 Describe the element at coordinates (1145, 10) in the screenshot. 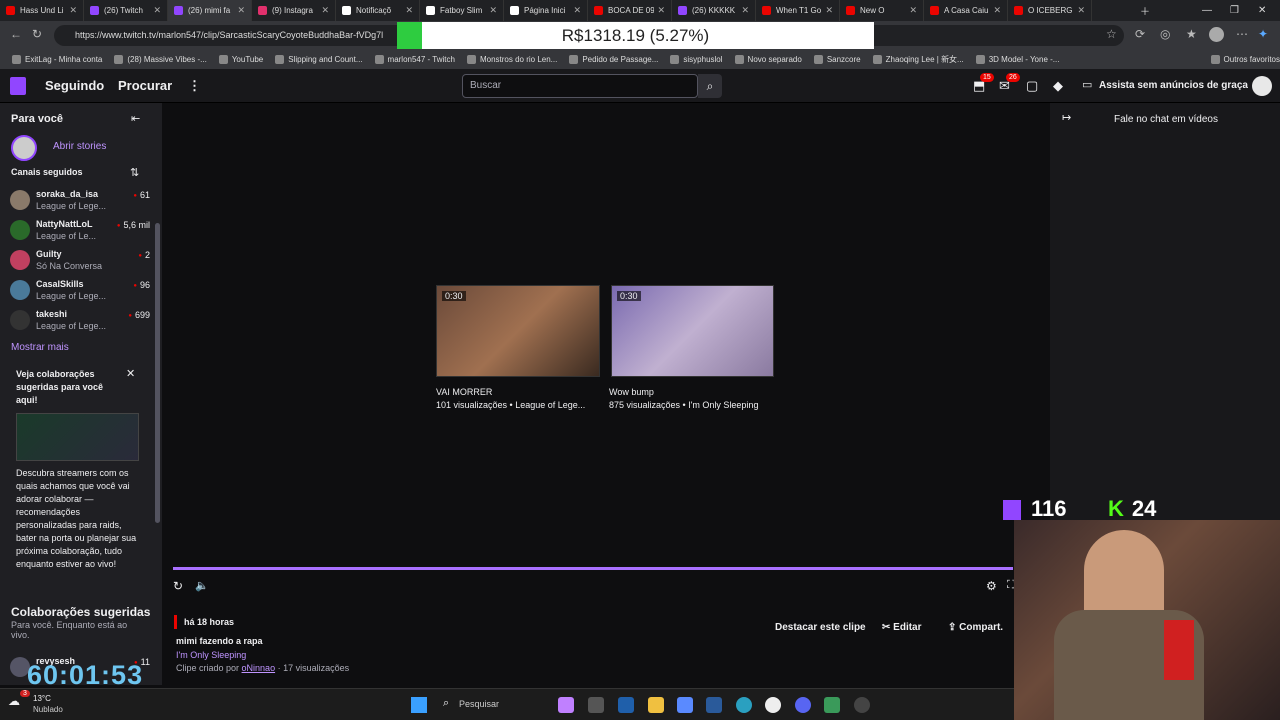

I see `new-tab-button: ＋` at that location.